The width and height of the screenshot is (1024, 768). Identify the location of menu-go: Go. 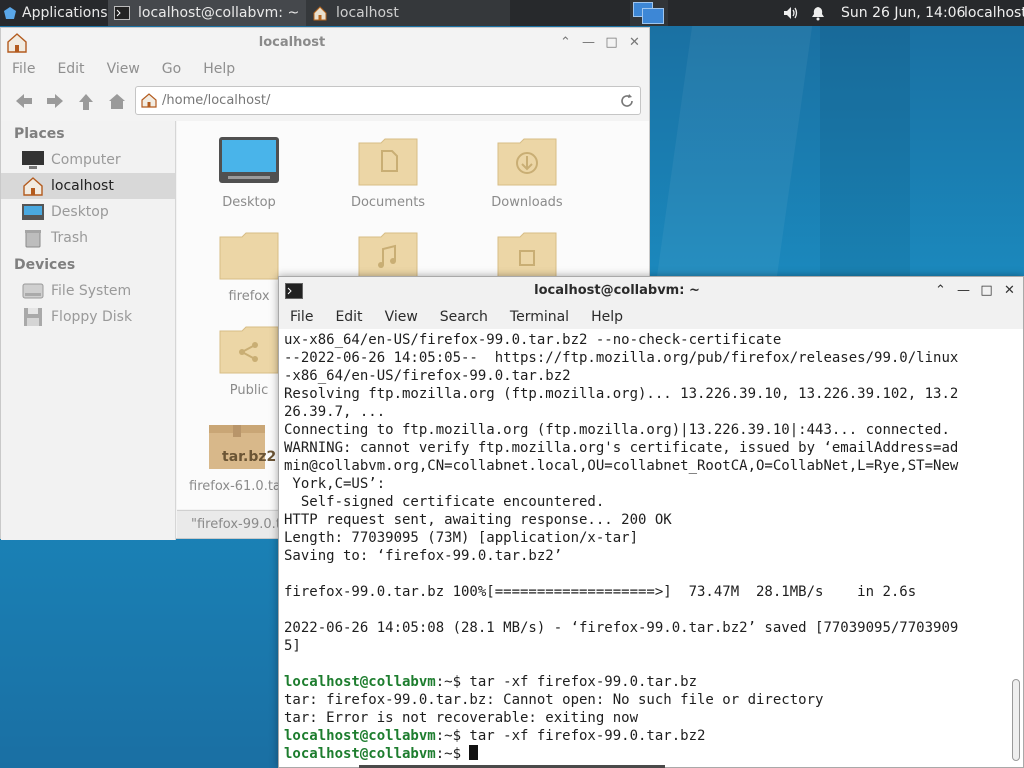
(171, 69).